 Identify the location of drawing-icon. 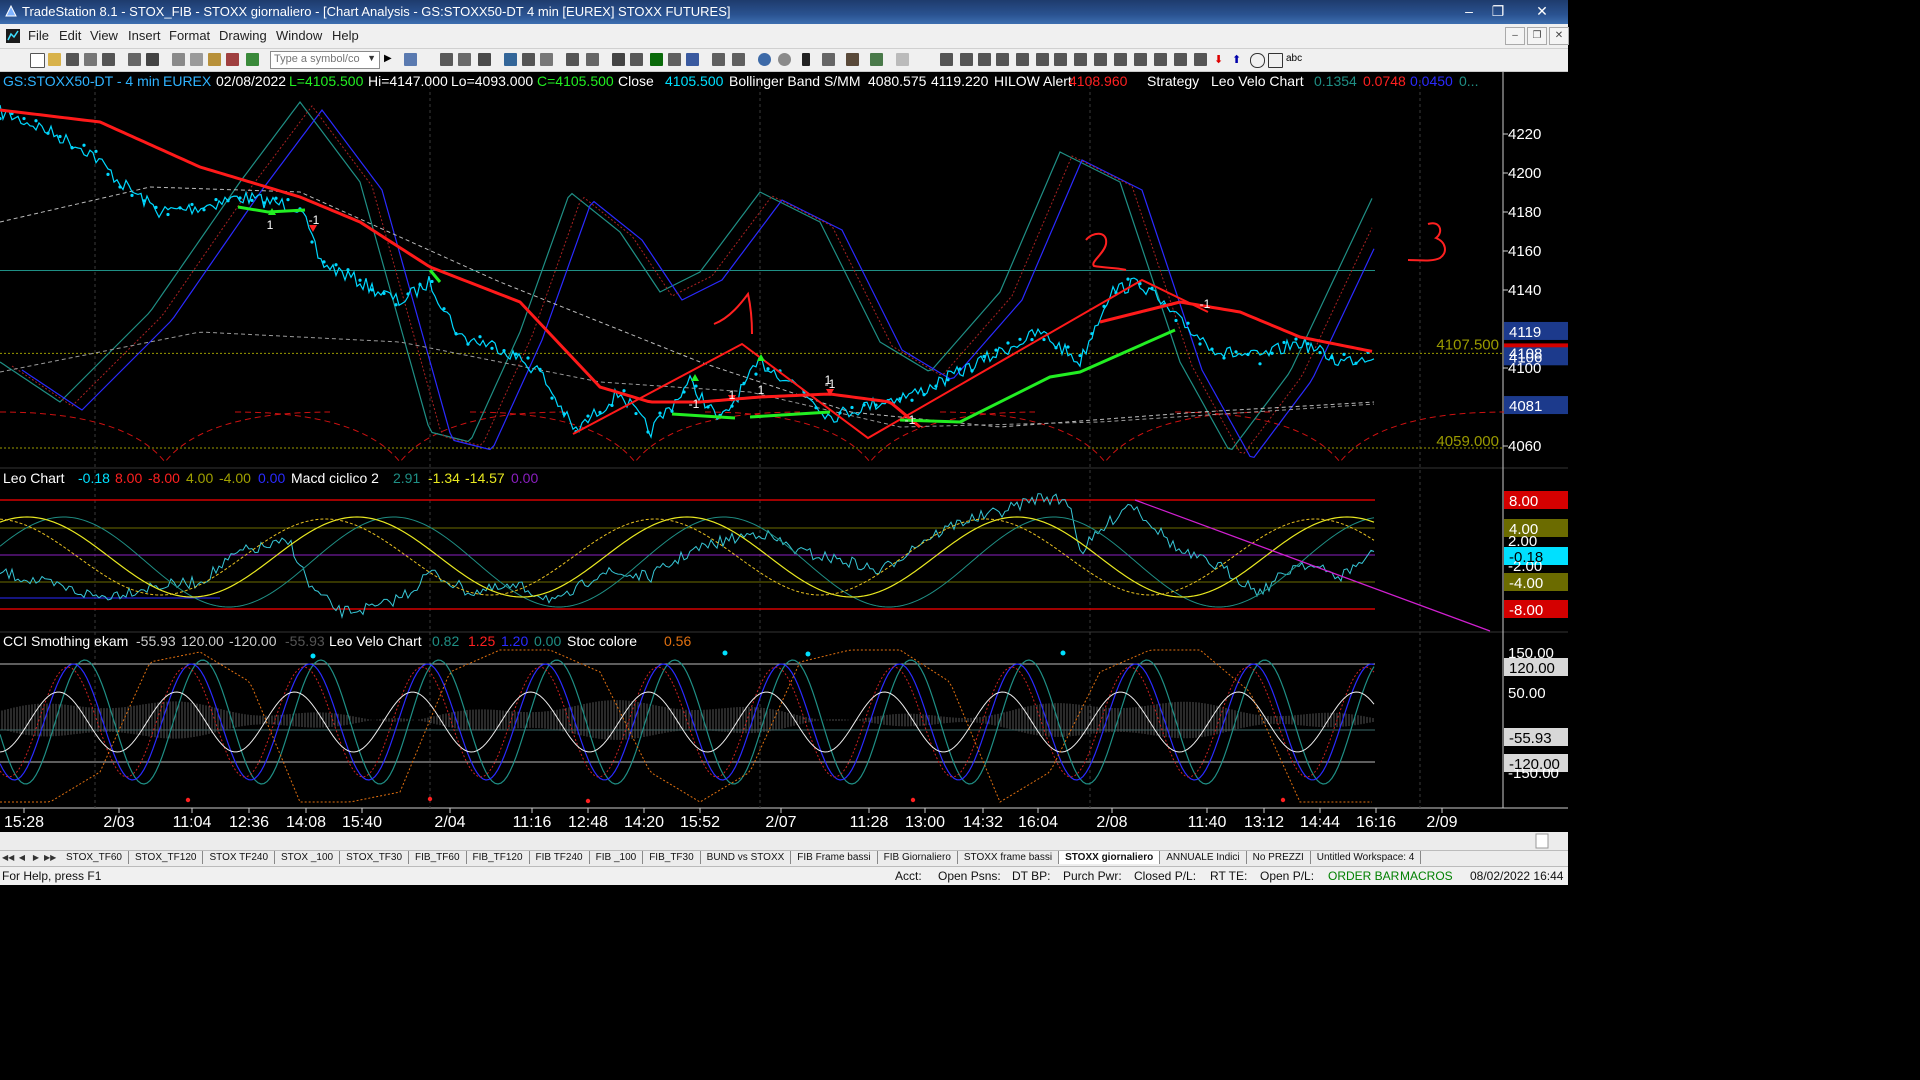
(876, 59).